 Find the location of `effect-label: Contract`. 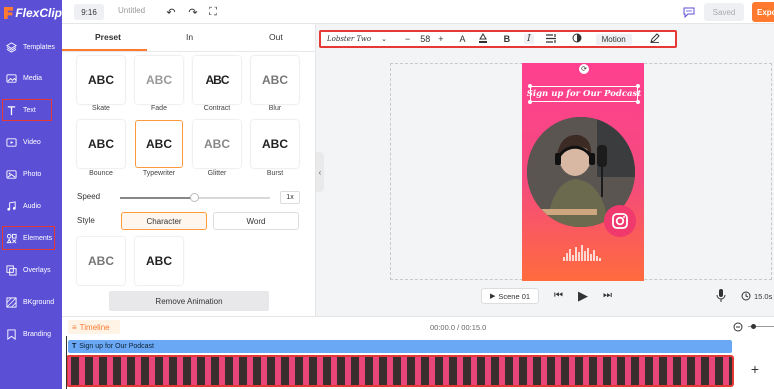

effect-label: Contract is located at coordinates (217, 108).